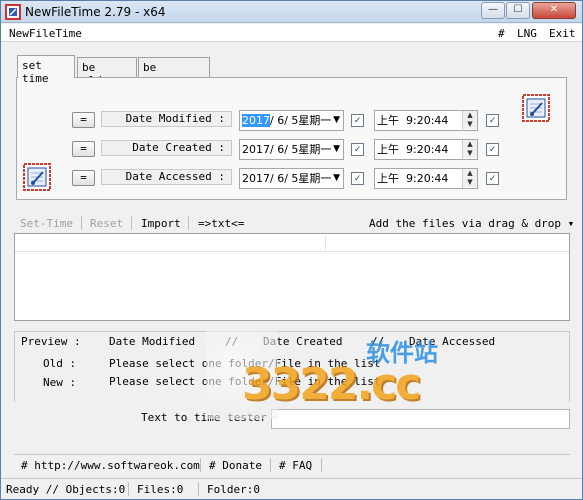  What do you see at coordinates (166, 119) in the screenshot?
I see `date-modified-label: Date Modified :` at bounding box center [166, 119].